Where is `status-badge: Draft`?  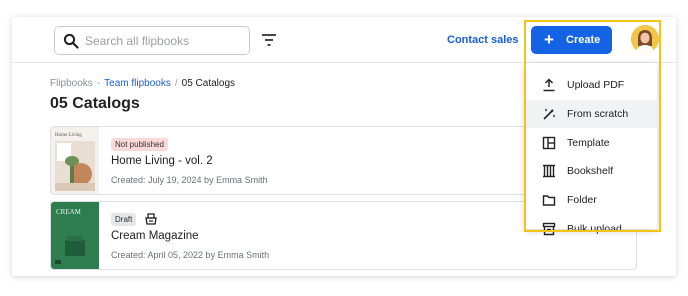 status-badge: Draft is located at coordinates (124, 219).